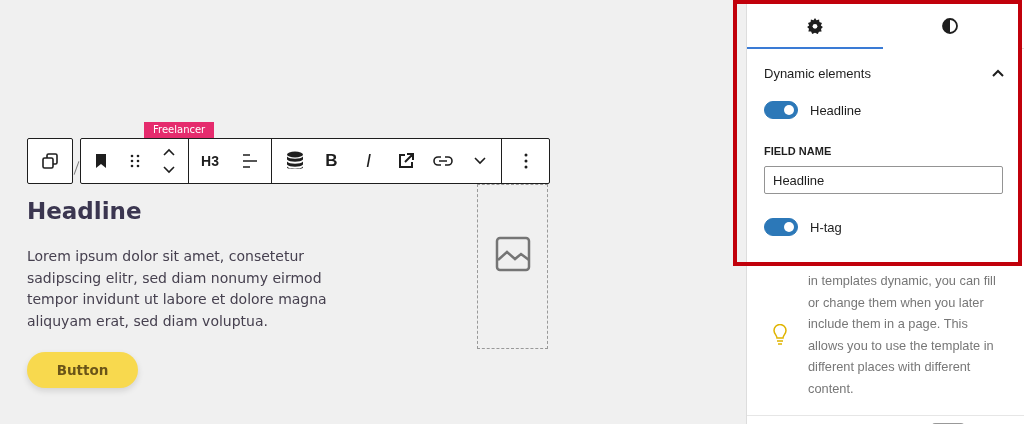  I want to click on more-vertical-icon, so click(525, 161).